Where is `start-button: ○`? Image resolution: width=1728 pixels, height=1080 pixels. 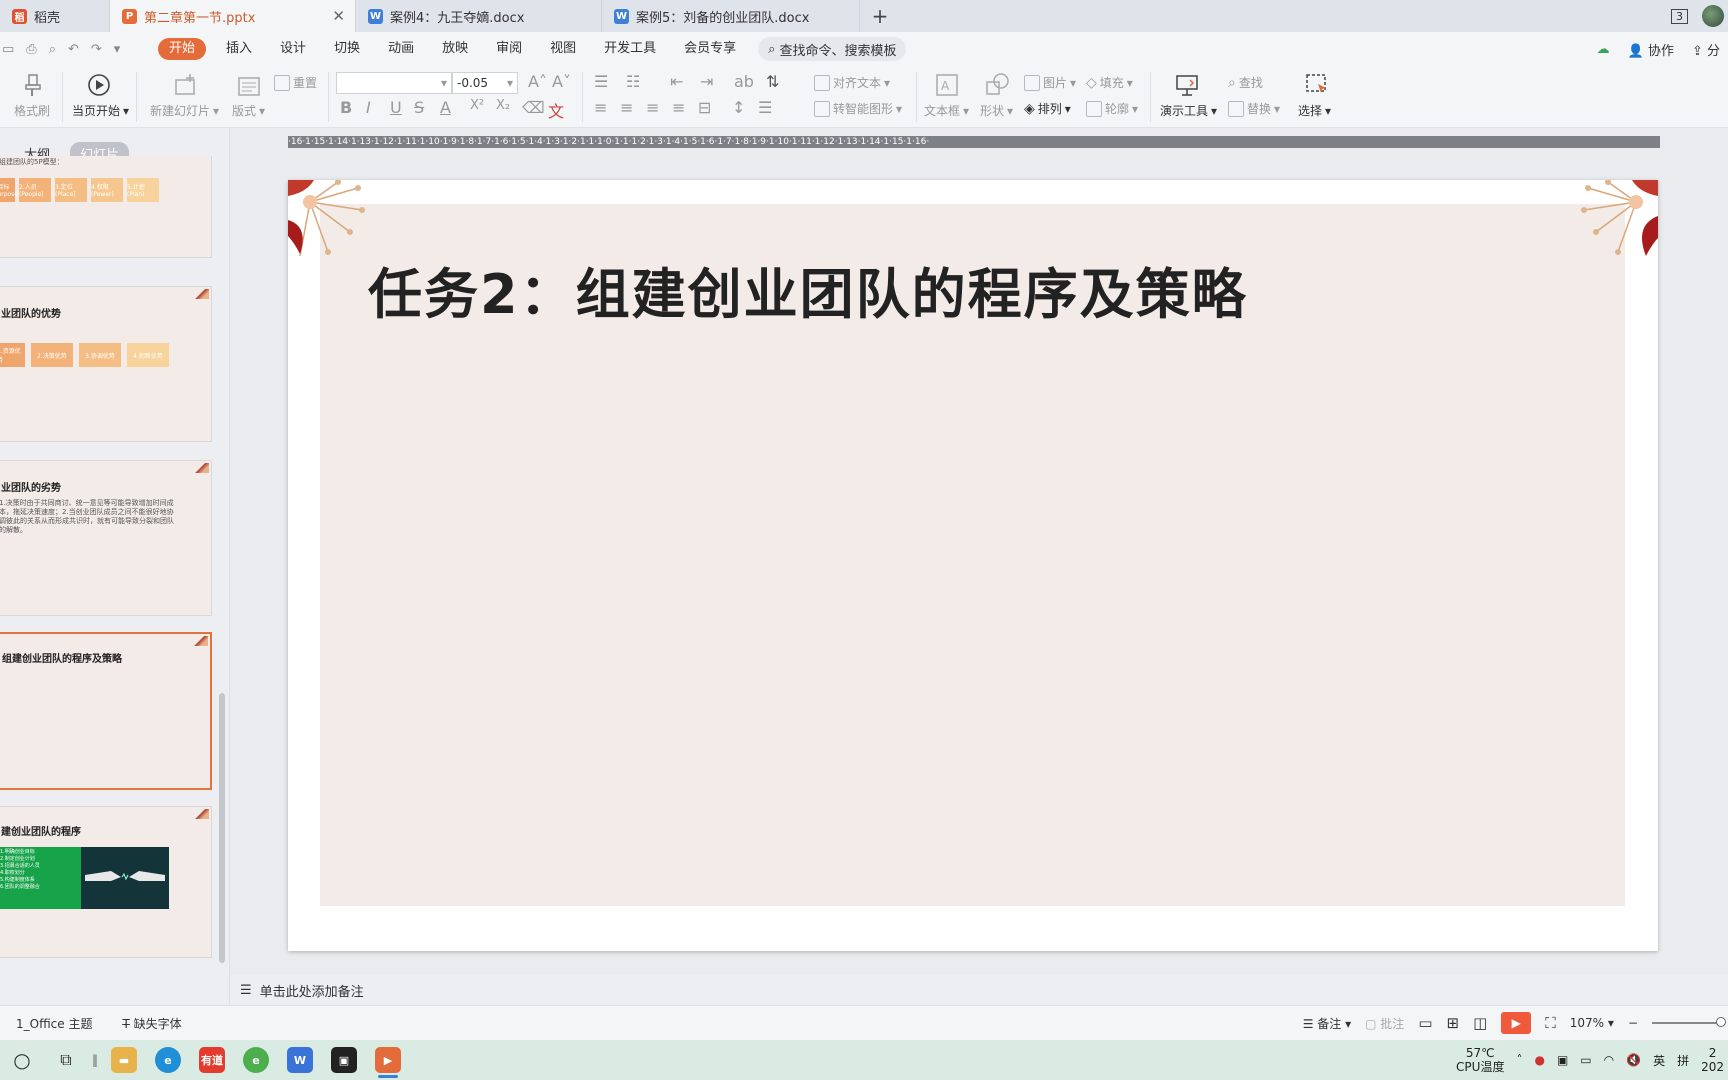 start-button: ○ is located at coordinates (22, 1060).